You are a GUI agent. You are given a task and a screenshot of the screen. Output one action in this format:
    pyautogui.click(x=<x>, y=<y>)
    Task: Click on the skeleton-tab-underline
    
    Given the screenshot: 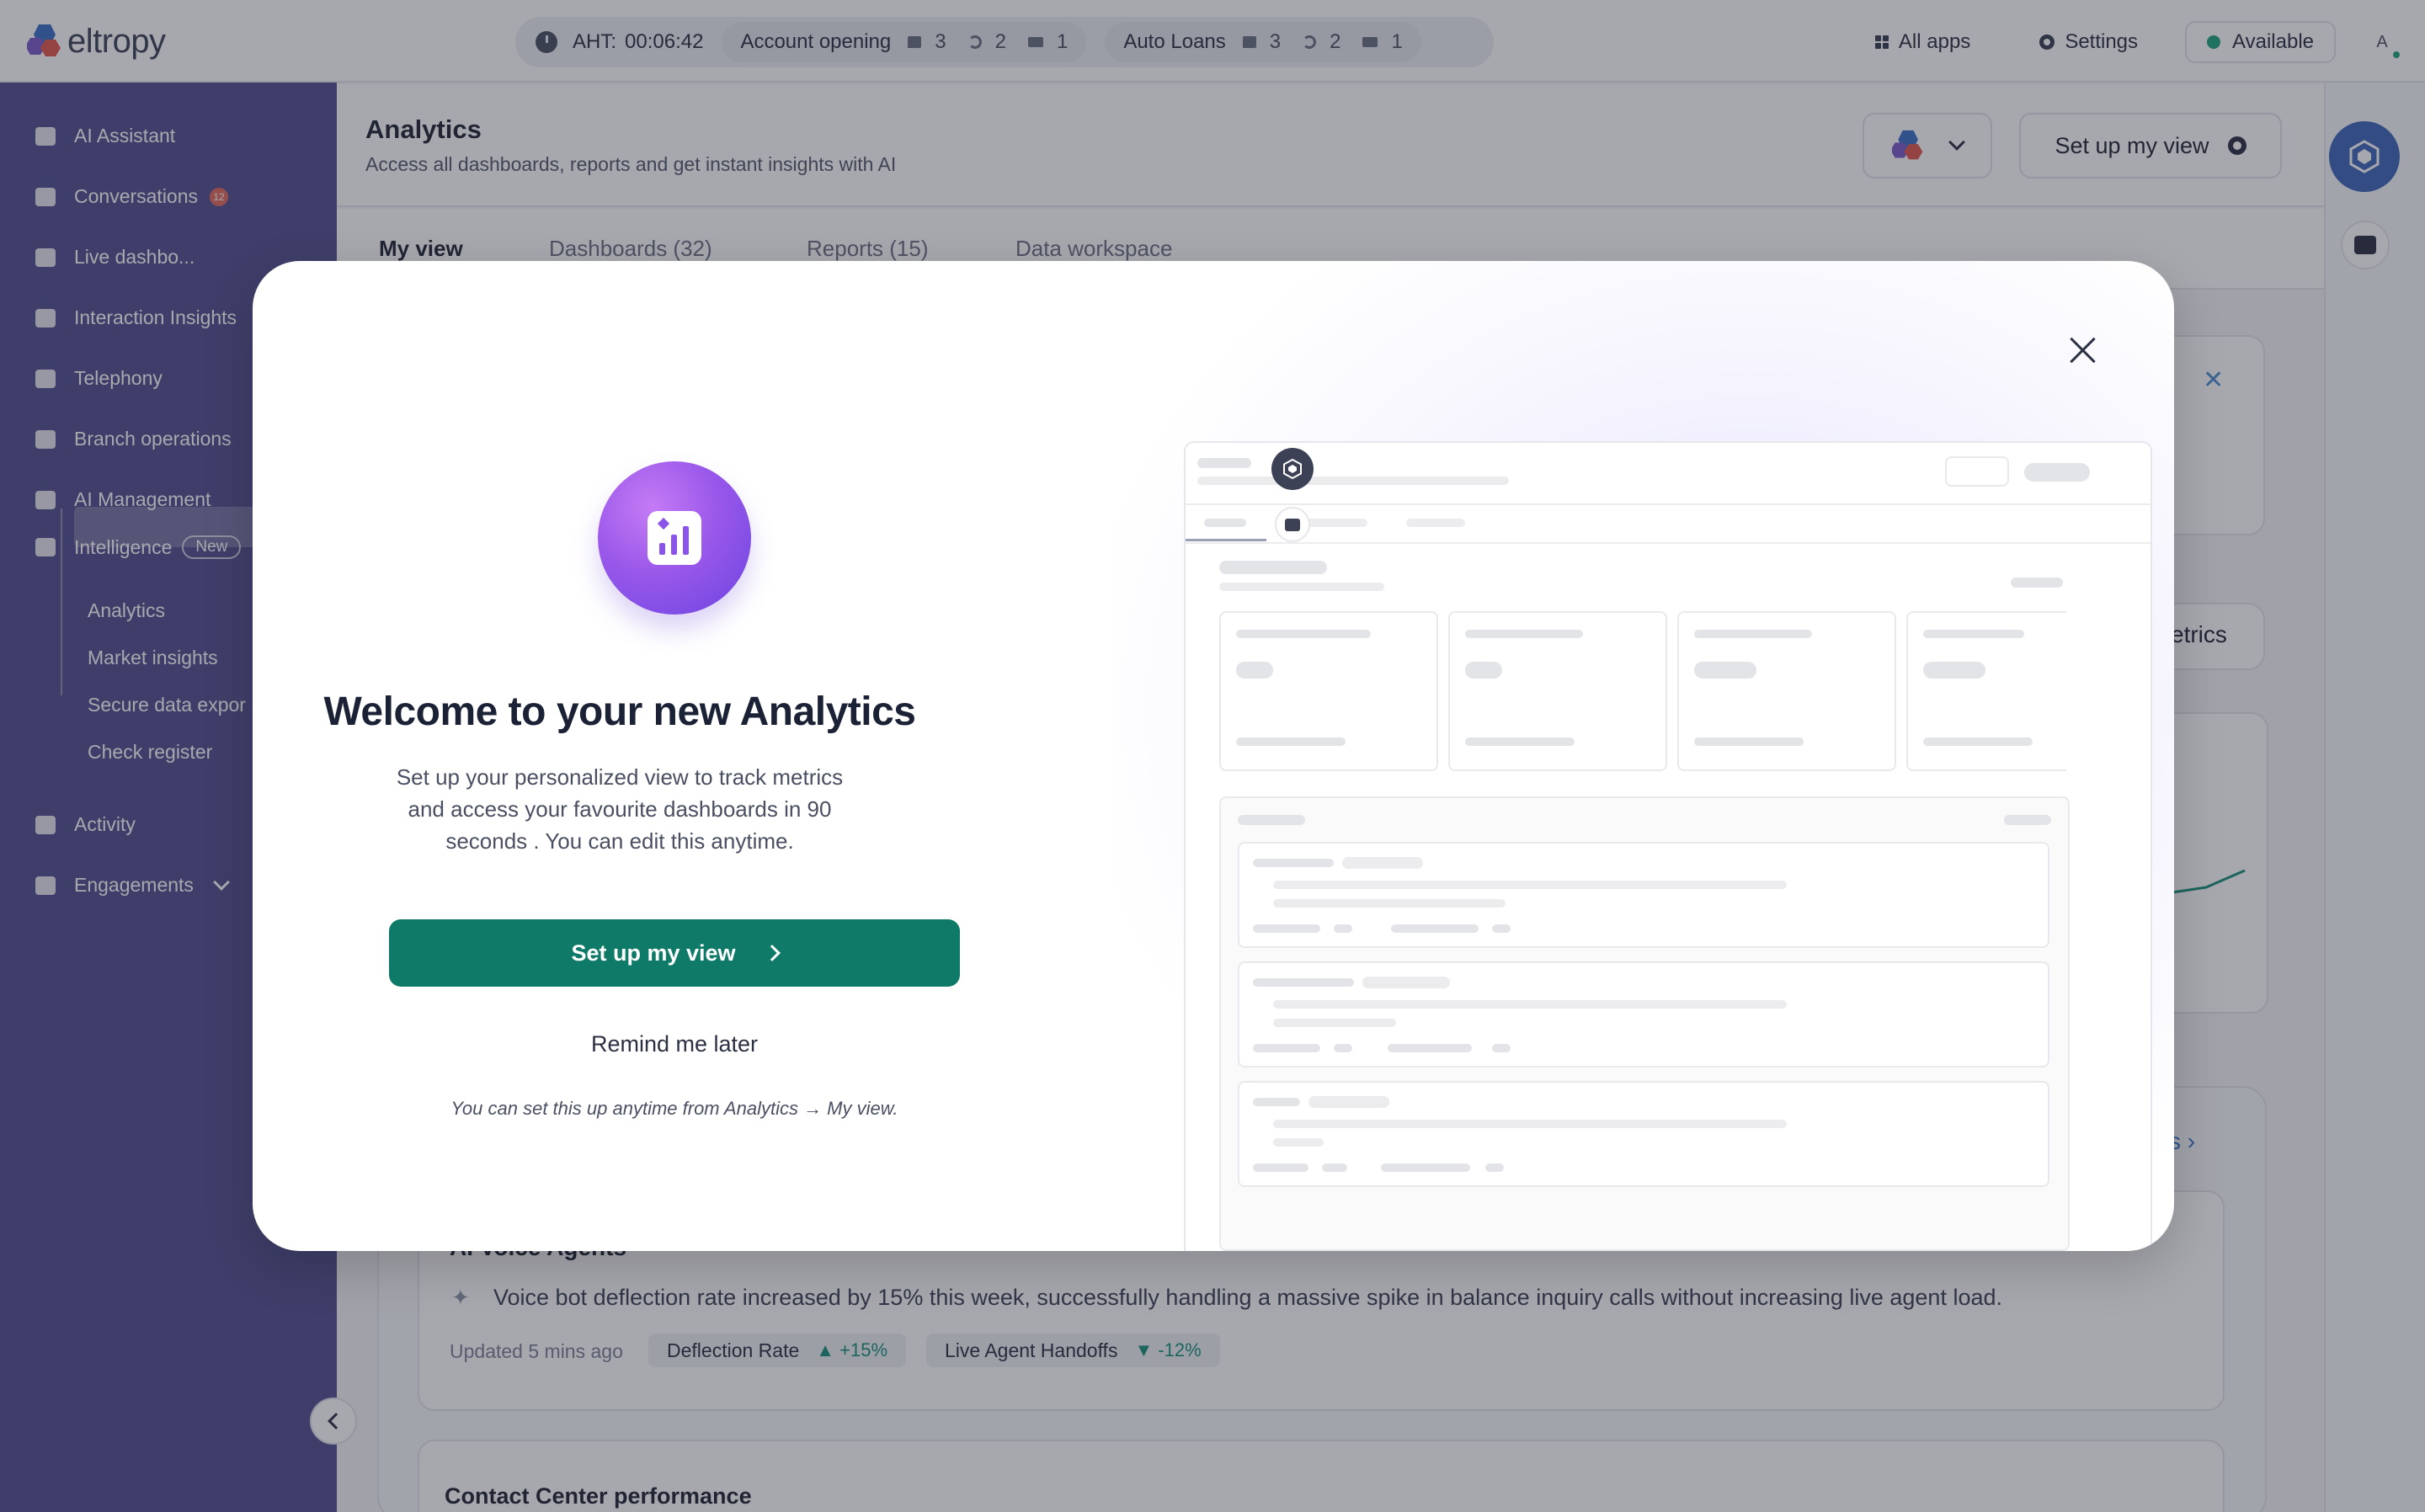 What is the action you would take?
    pyautogui.click(x=1226, y=540)
    